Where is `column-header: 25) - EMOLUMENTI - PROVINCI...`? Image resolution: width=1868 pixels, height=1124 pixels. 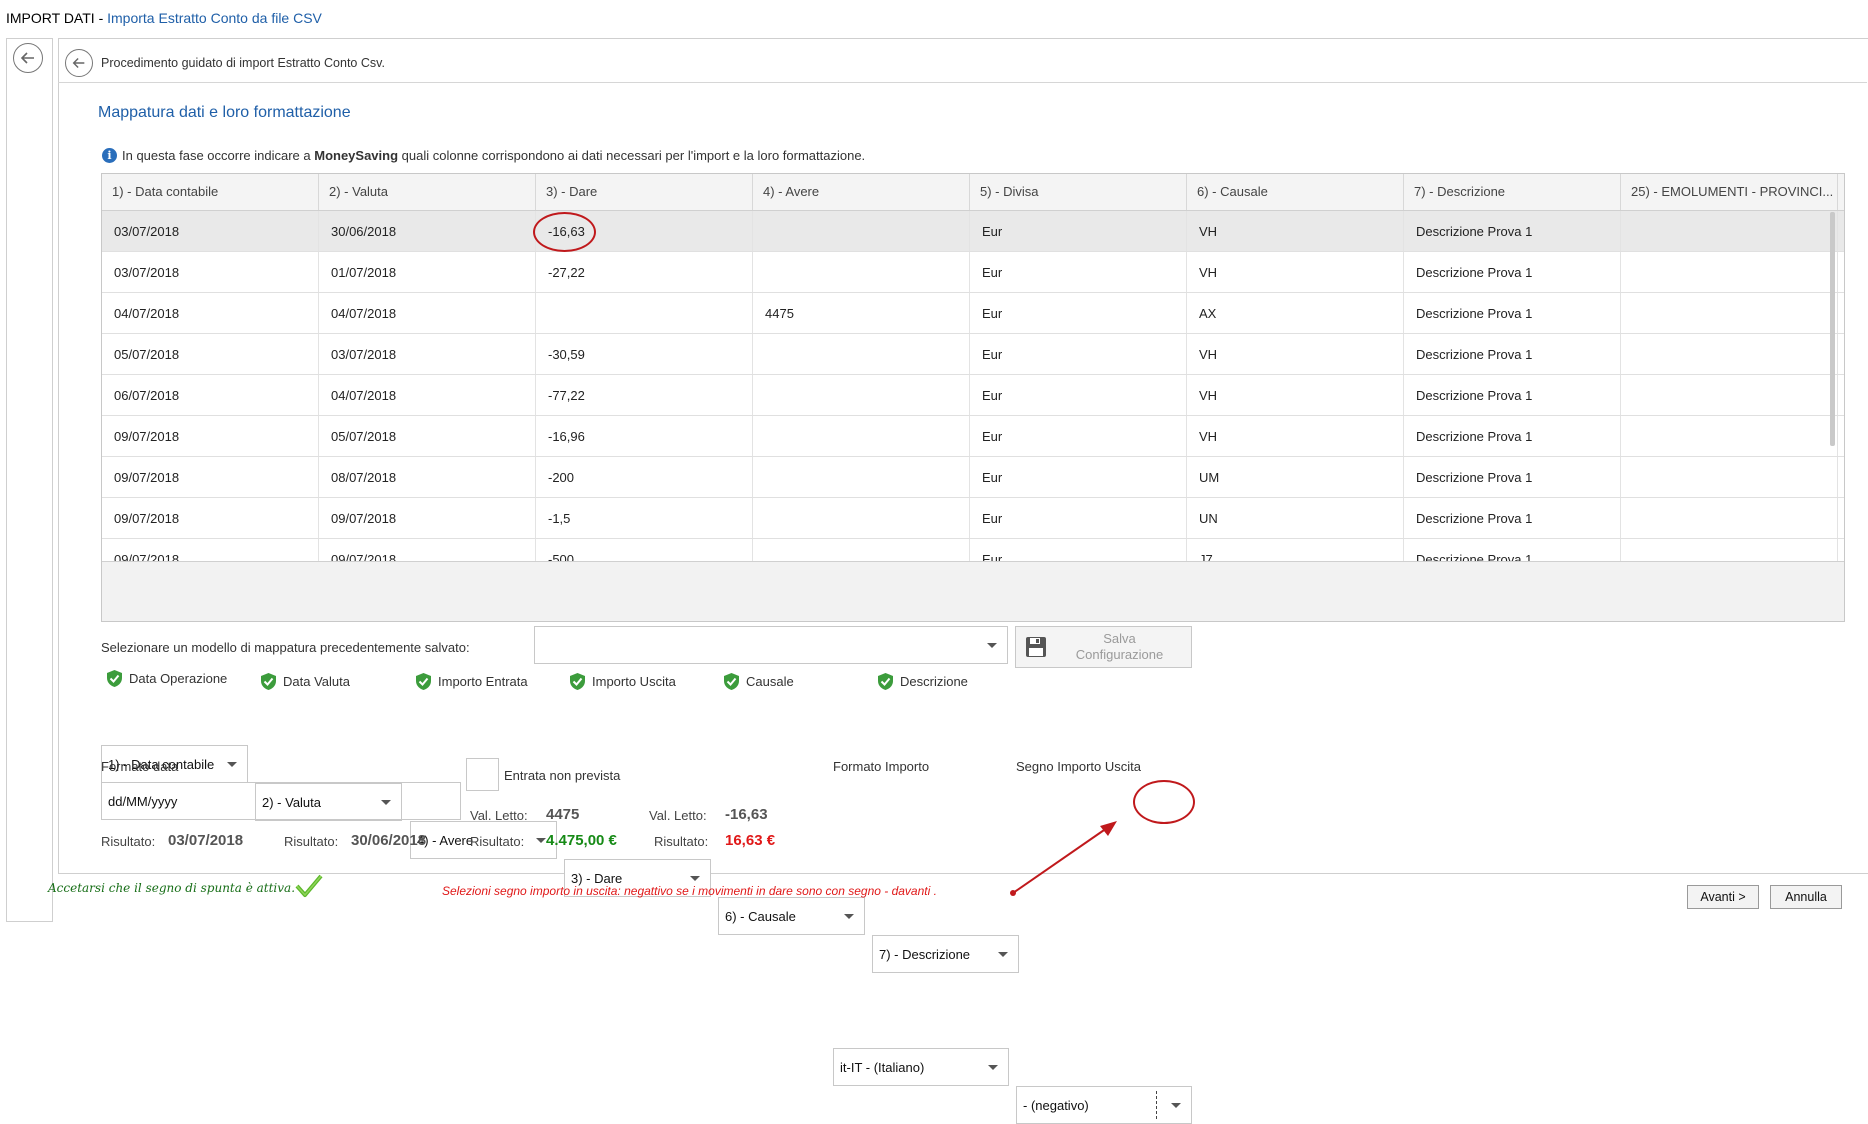 column-header: 25) - EMOLUMENTI - PROVINCI... is located at coordinates (1729, 192).